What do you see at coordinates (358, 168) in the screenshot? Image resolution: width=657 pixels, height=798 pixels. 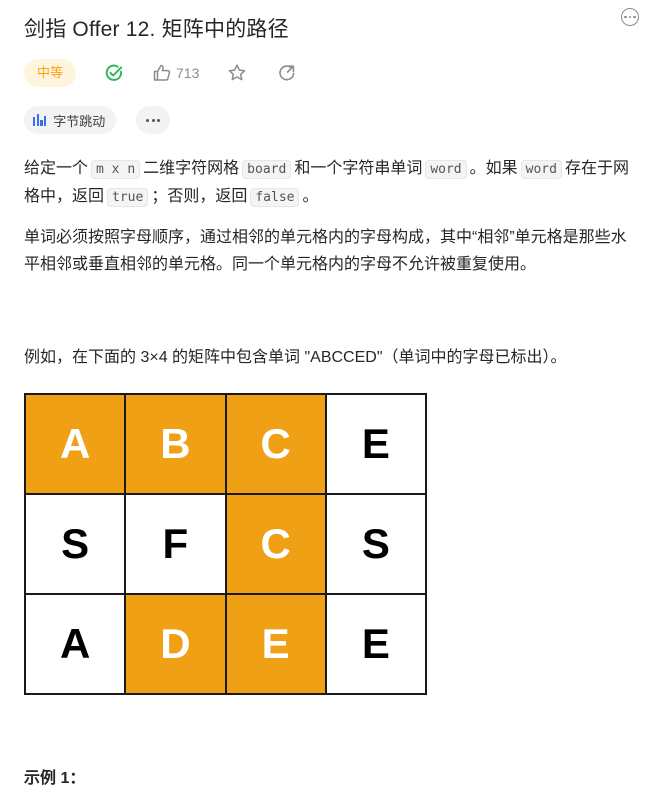 I see `desc-text: 和一个字符串单词` at bounding box center [358, 168].